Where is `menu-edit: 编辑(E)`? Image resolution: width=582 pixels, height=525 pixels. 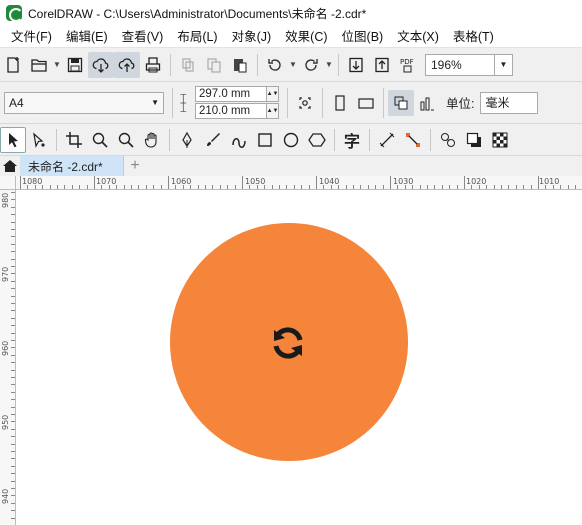 menu-edit: 编辑(E) is located at coordinates (87, 37).